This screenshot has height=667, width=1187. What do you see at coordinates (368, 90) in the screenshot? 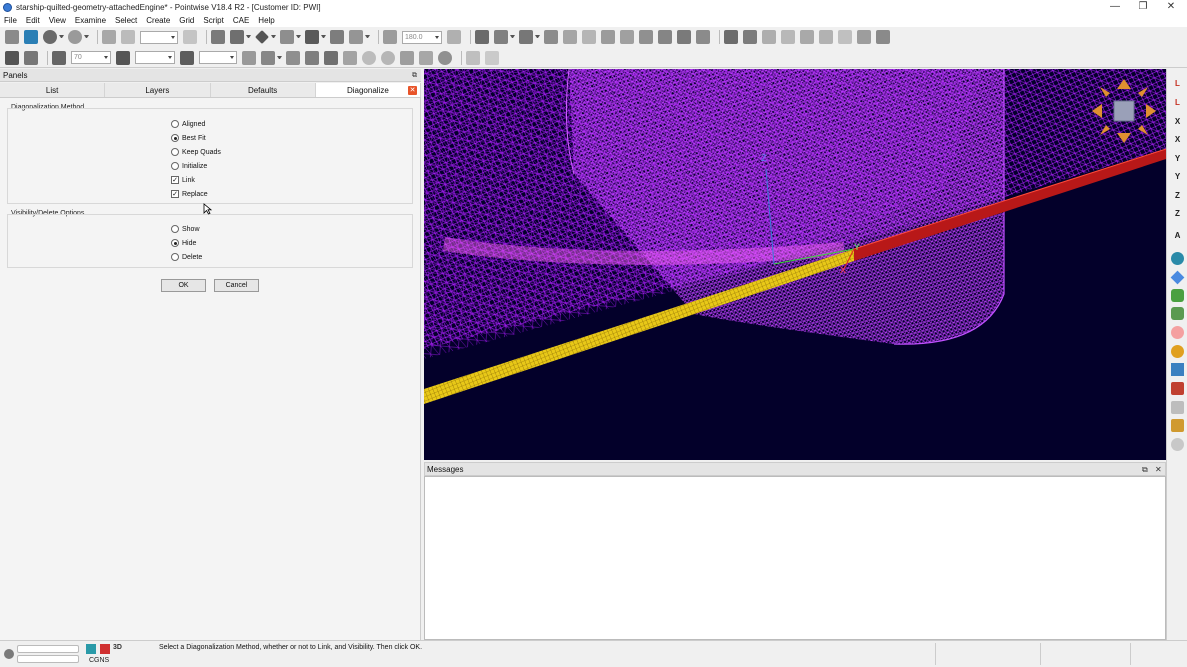
I see `tab-diagonalize: Diagonalize ✕` at bounding box center [368, 90].